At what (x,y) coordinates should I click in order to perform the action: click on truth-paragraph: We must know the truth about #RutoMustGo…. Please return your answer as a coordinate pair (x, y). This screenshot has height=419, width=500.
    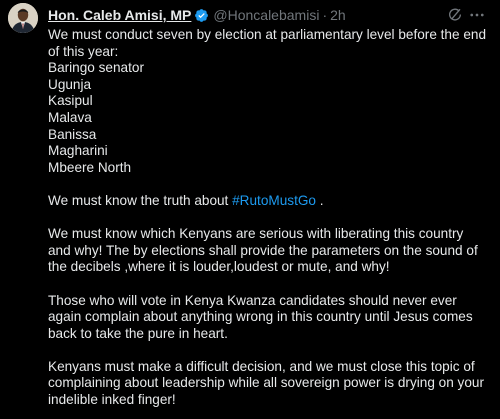
    Looking at the image, I should click on (268, 201).